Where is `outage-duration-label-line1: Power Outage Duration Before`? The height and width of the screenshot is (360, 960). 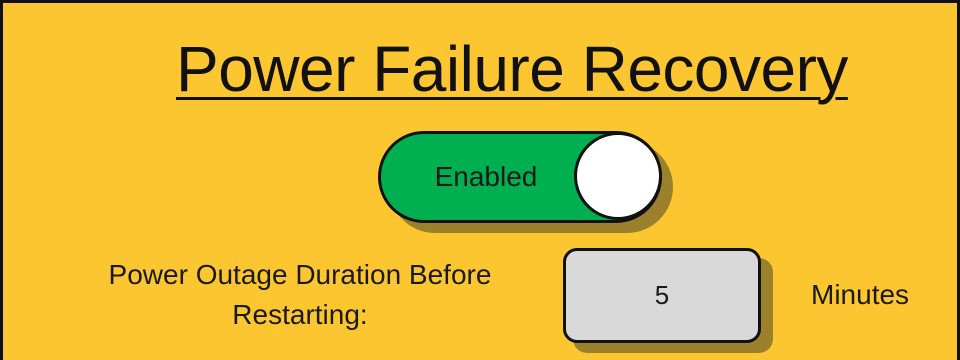
outage-duration-label-line1: Power Outage Duration Before is located at coordinates (300, 274).